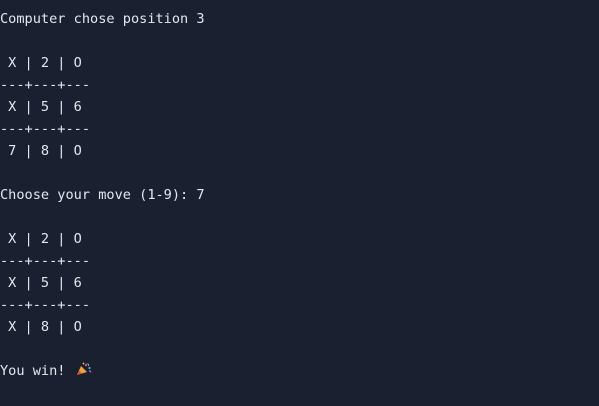  What do you see at coordinates (84, 368) in the screenshot?
I see `party-popper-icon` at bounding box center [84, 368].